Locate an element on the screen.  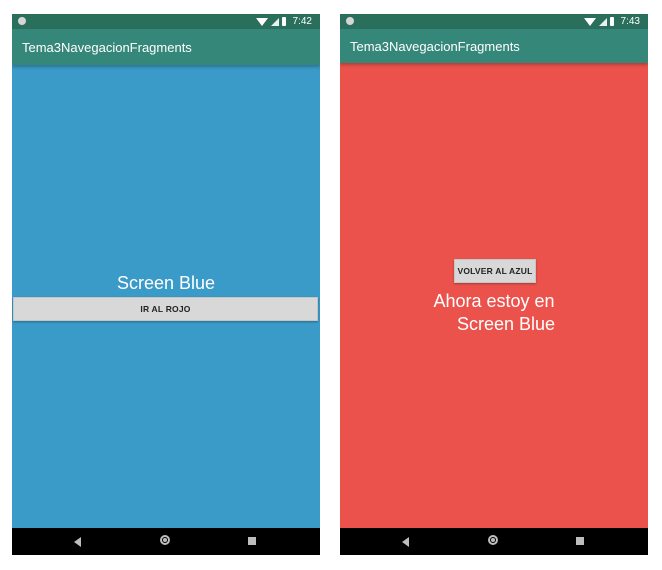
message-line-2: Screen Blue is located at coordinates (506, 324).